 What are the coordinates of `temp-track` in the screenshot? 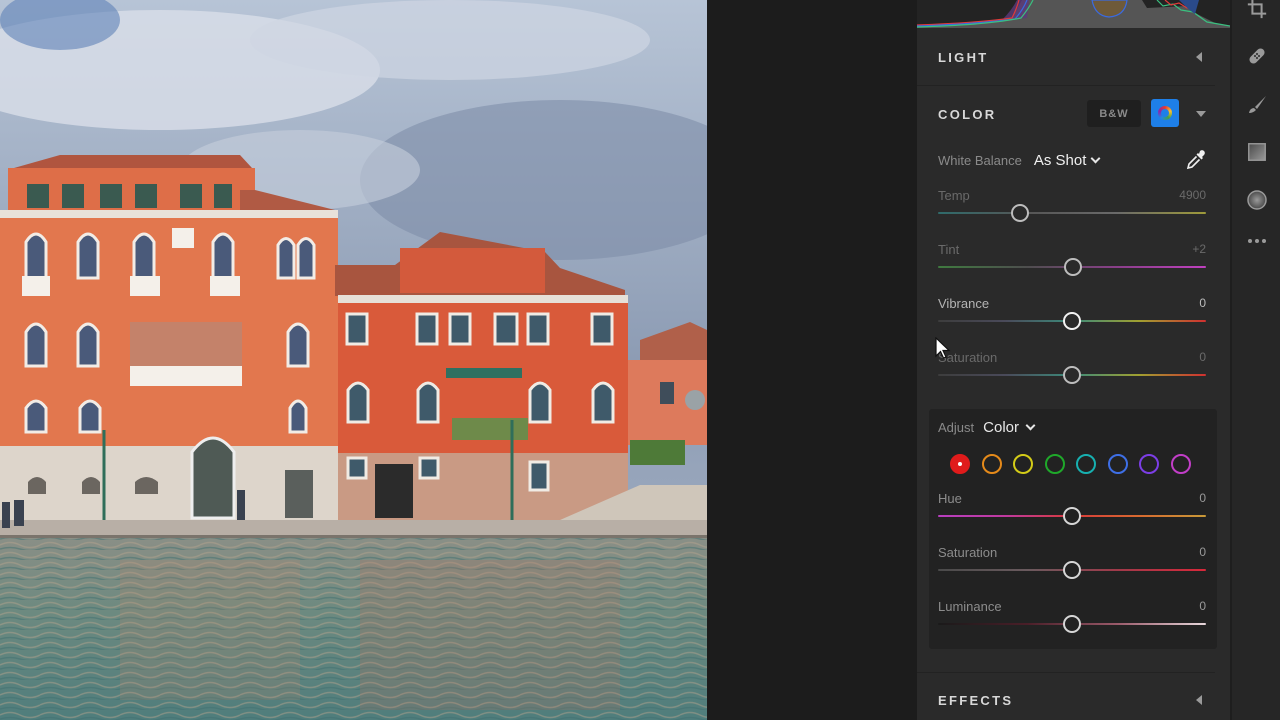 It's located at (1072, 213).